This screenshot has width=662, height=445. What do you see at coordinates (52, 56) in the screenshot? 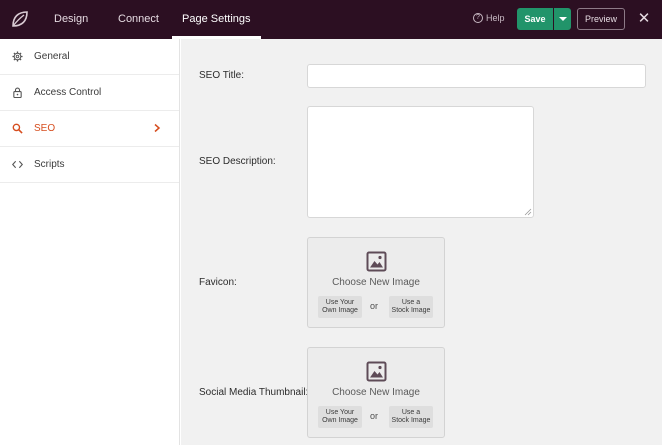
I see `sidebar-item-label: General` at bounding box center [52, 56].